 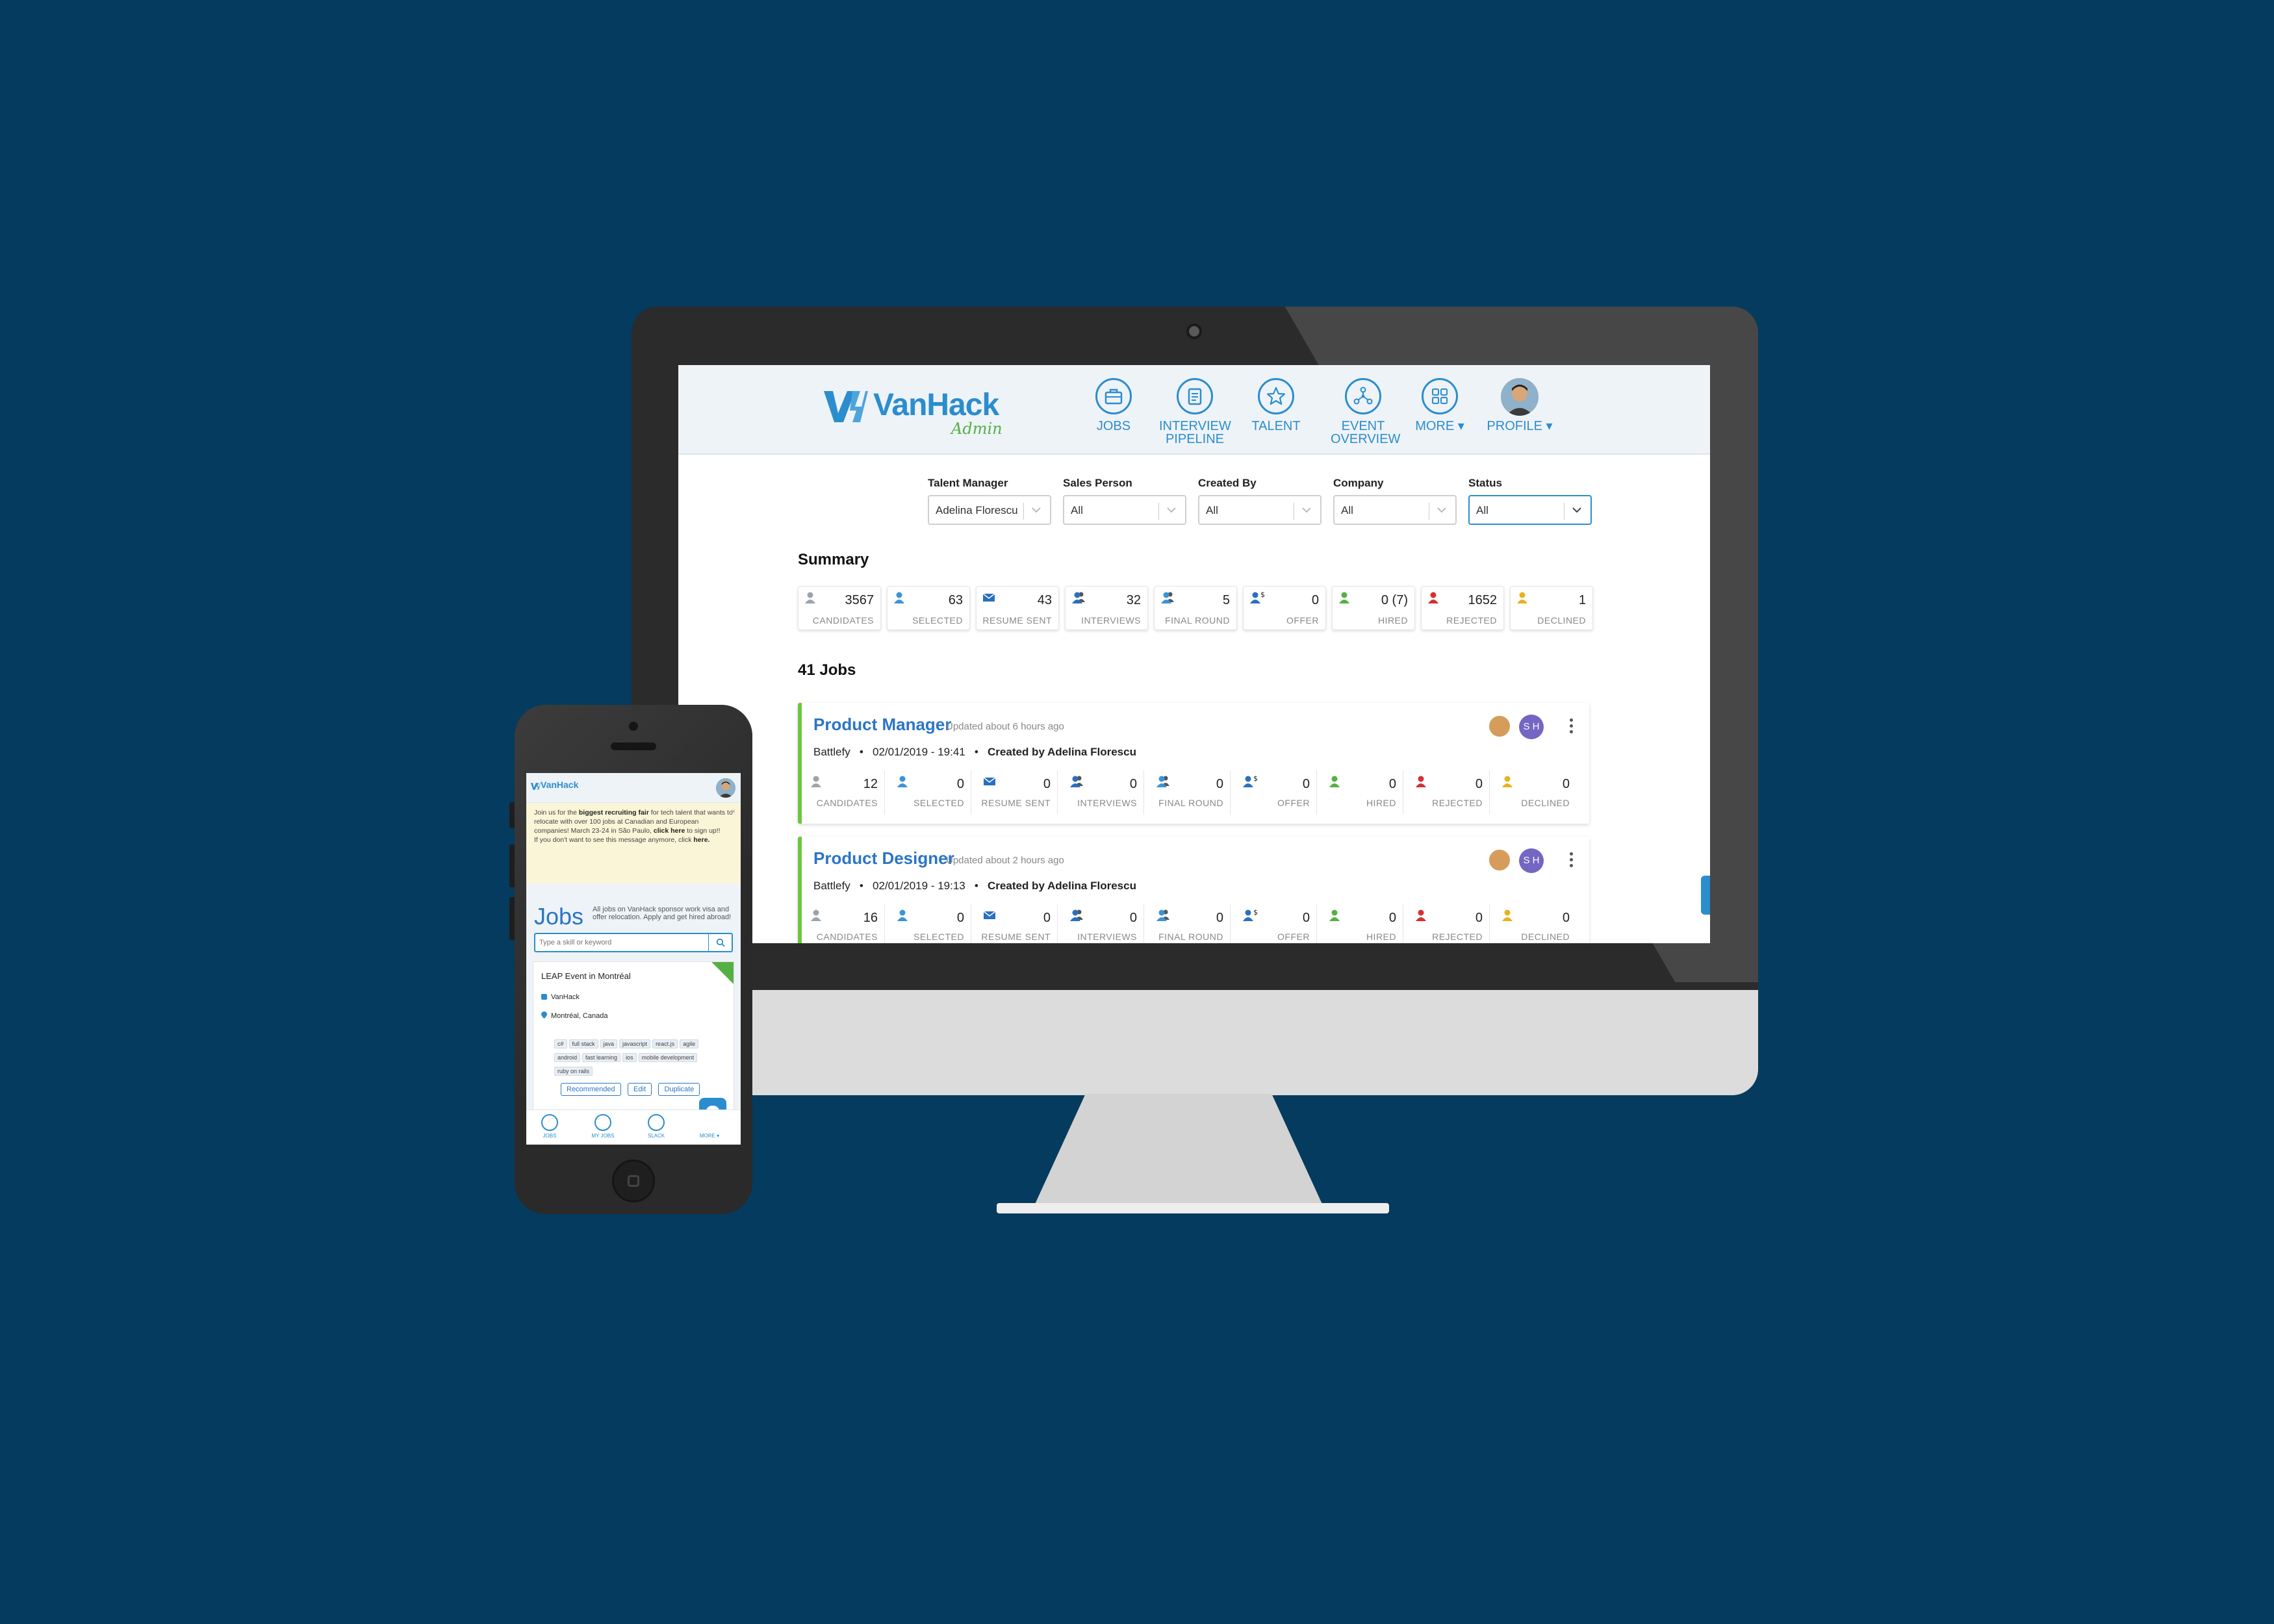 I want to click on tab-my-jobs: MY JOBS, so click(x=602, y=1126).